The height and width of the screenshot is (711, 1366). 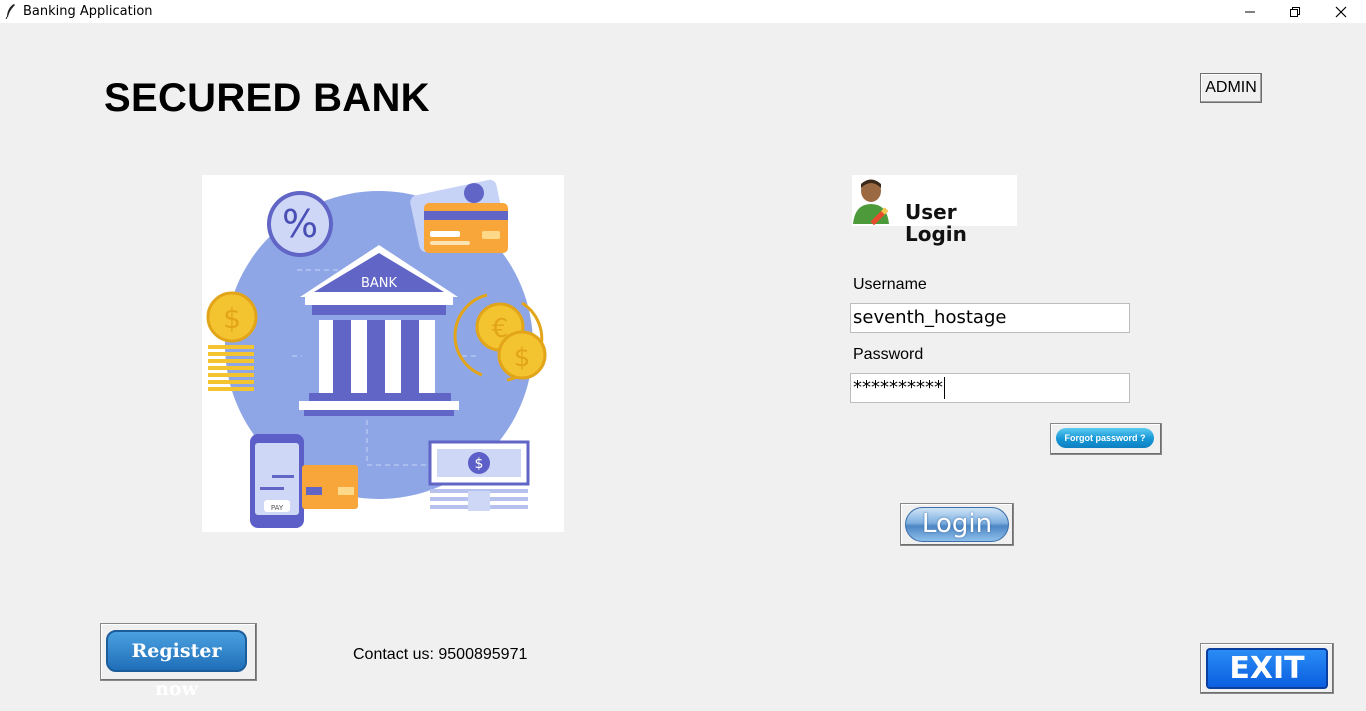 What do you see at coordinates (379, 283) in the screenshot?
I see `svg-text: BANK` at bounding box center [379, 283].